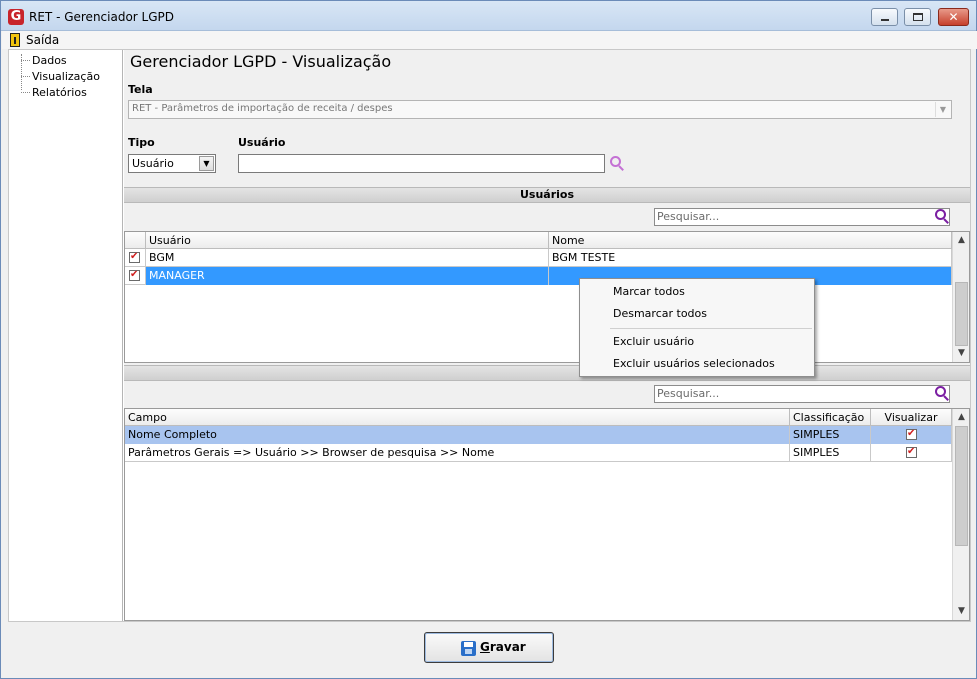 The image size is (977, 679). I want to click on exit-door-icon, so click(15, 40).